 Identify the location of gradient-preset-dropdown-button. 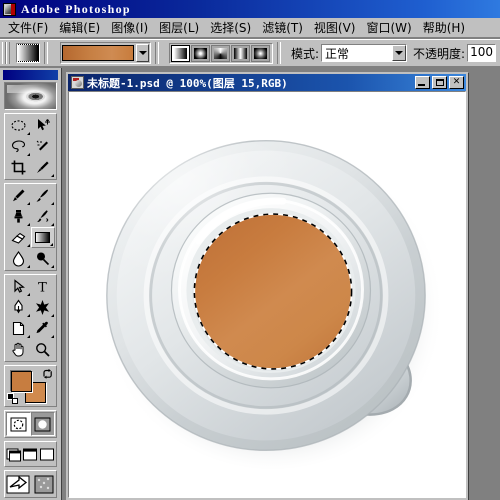
(142, 53).